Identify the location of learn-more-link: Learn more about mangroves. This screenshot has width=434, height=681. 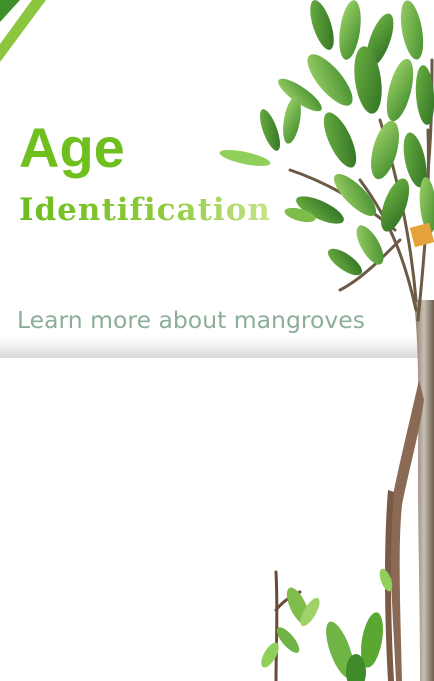
(191, 320).